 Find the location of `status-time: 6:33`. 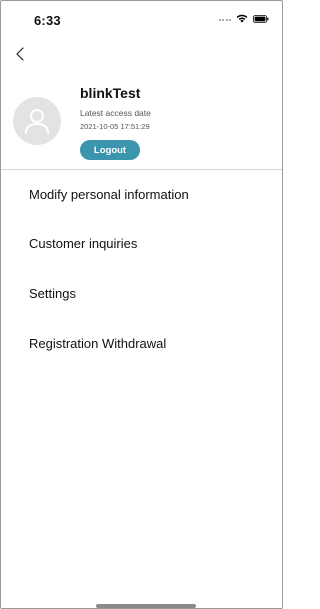

status-time: 6:33 is located at coordinates (47, 20).